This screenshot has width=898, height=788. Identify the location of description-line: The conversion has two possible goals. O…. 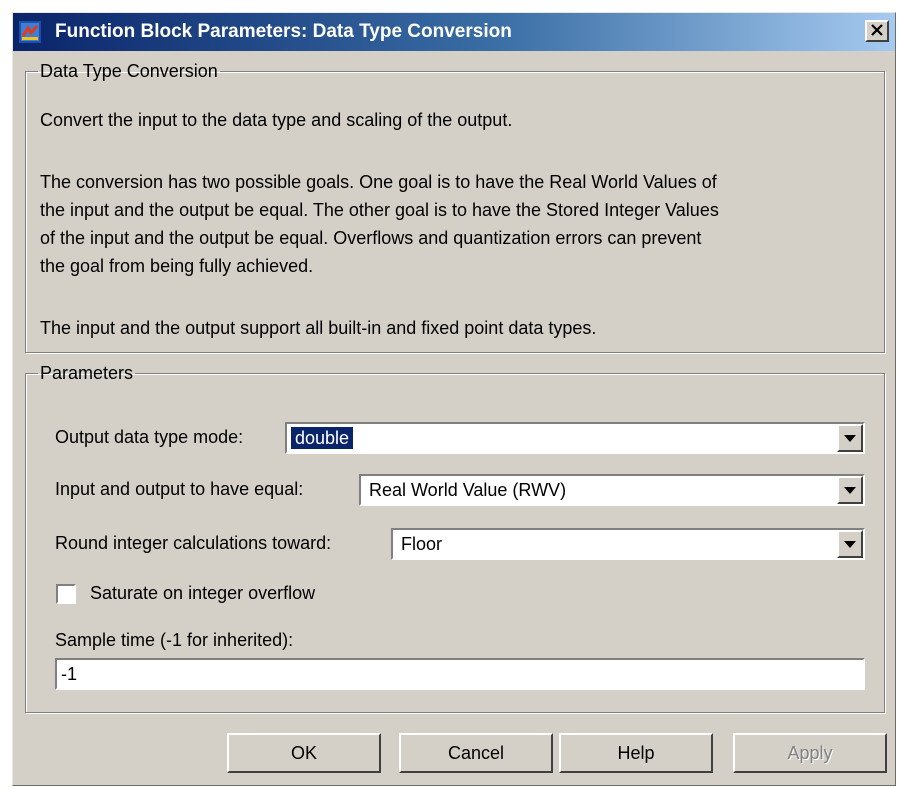
(378, 182).